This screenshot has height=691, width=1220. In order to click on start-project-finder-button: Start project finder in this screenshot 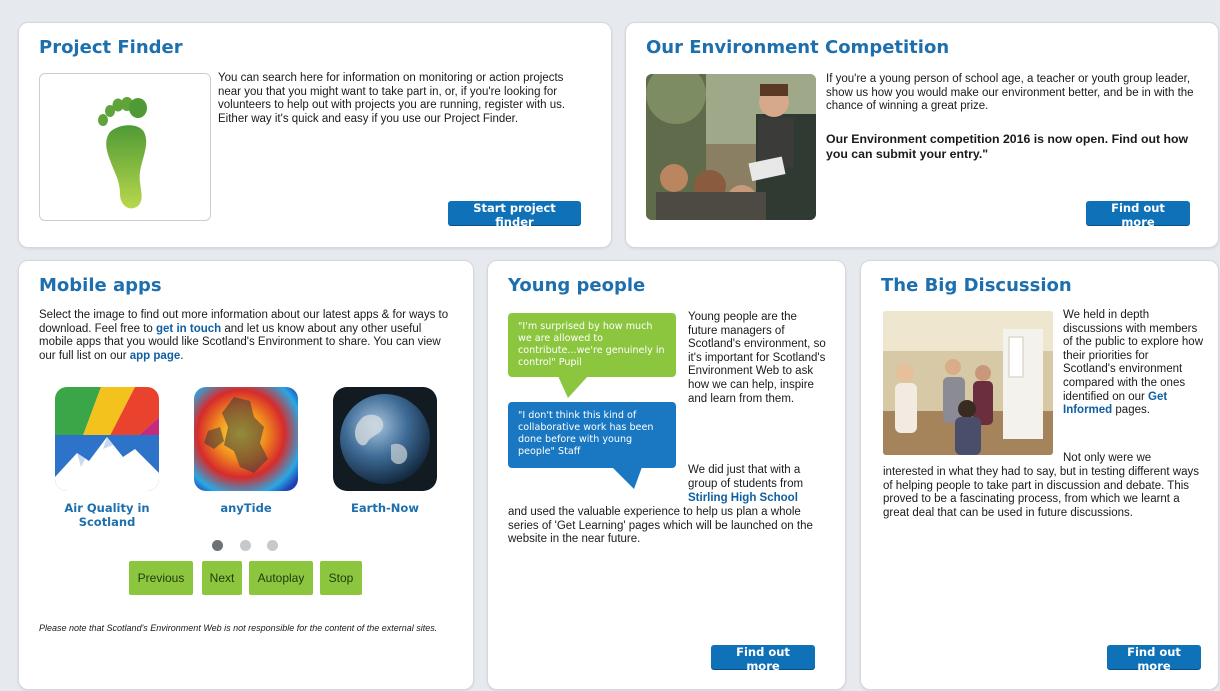, I will do `click(514, 215)`.